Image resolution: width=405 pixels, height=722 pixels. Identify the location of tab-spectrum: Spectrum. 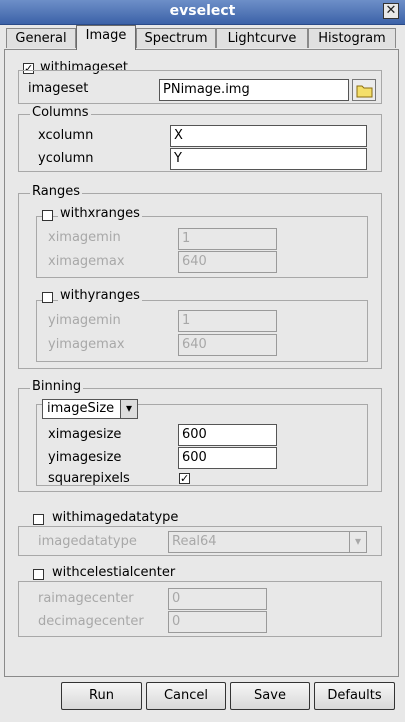
(176, 38).